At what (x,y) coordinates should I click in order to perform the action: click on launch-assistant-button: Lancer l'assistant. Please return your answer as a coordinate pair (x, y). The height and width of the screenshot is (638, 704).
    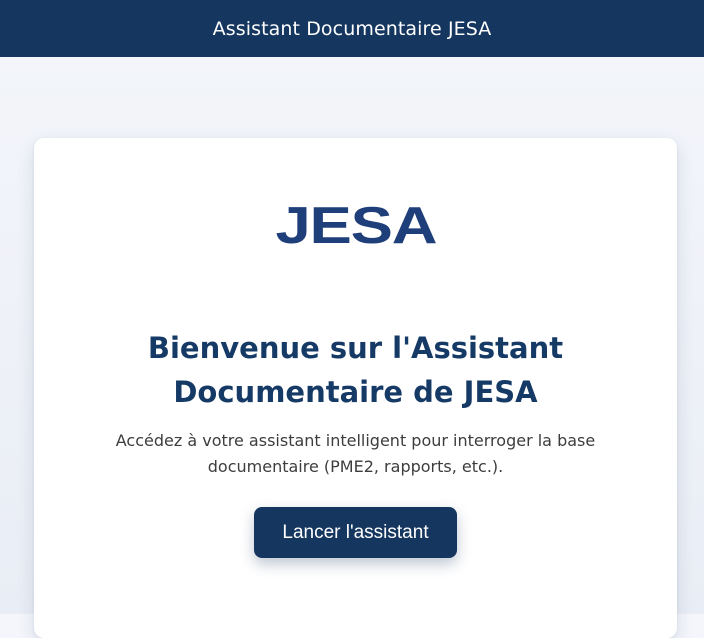
    Looking at the image, I should click on (355, 532).